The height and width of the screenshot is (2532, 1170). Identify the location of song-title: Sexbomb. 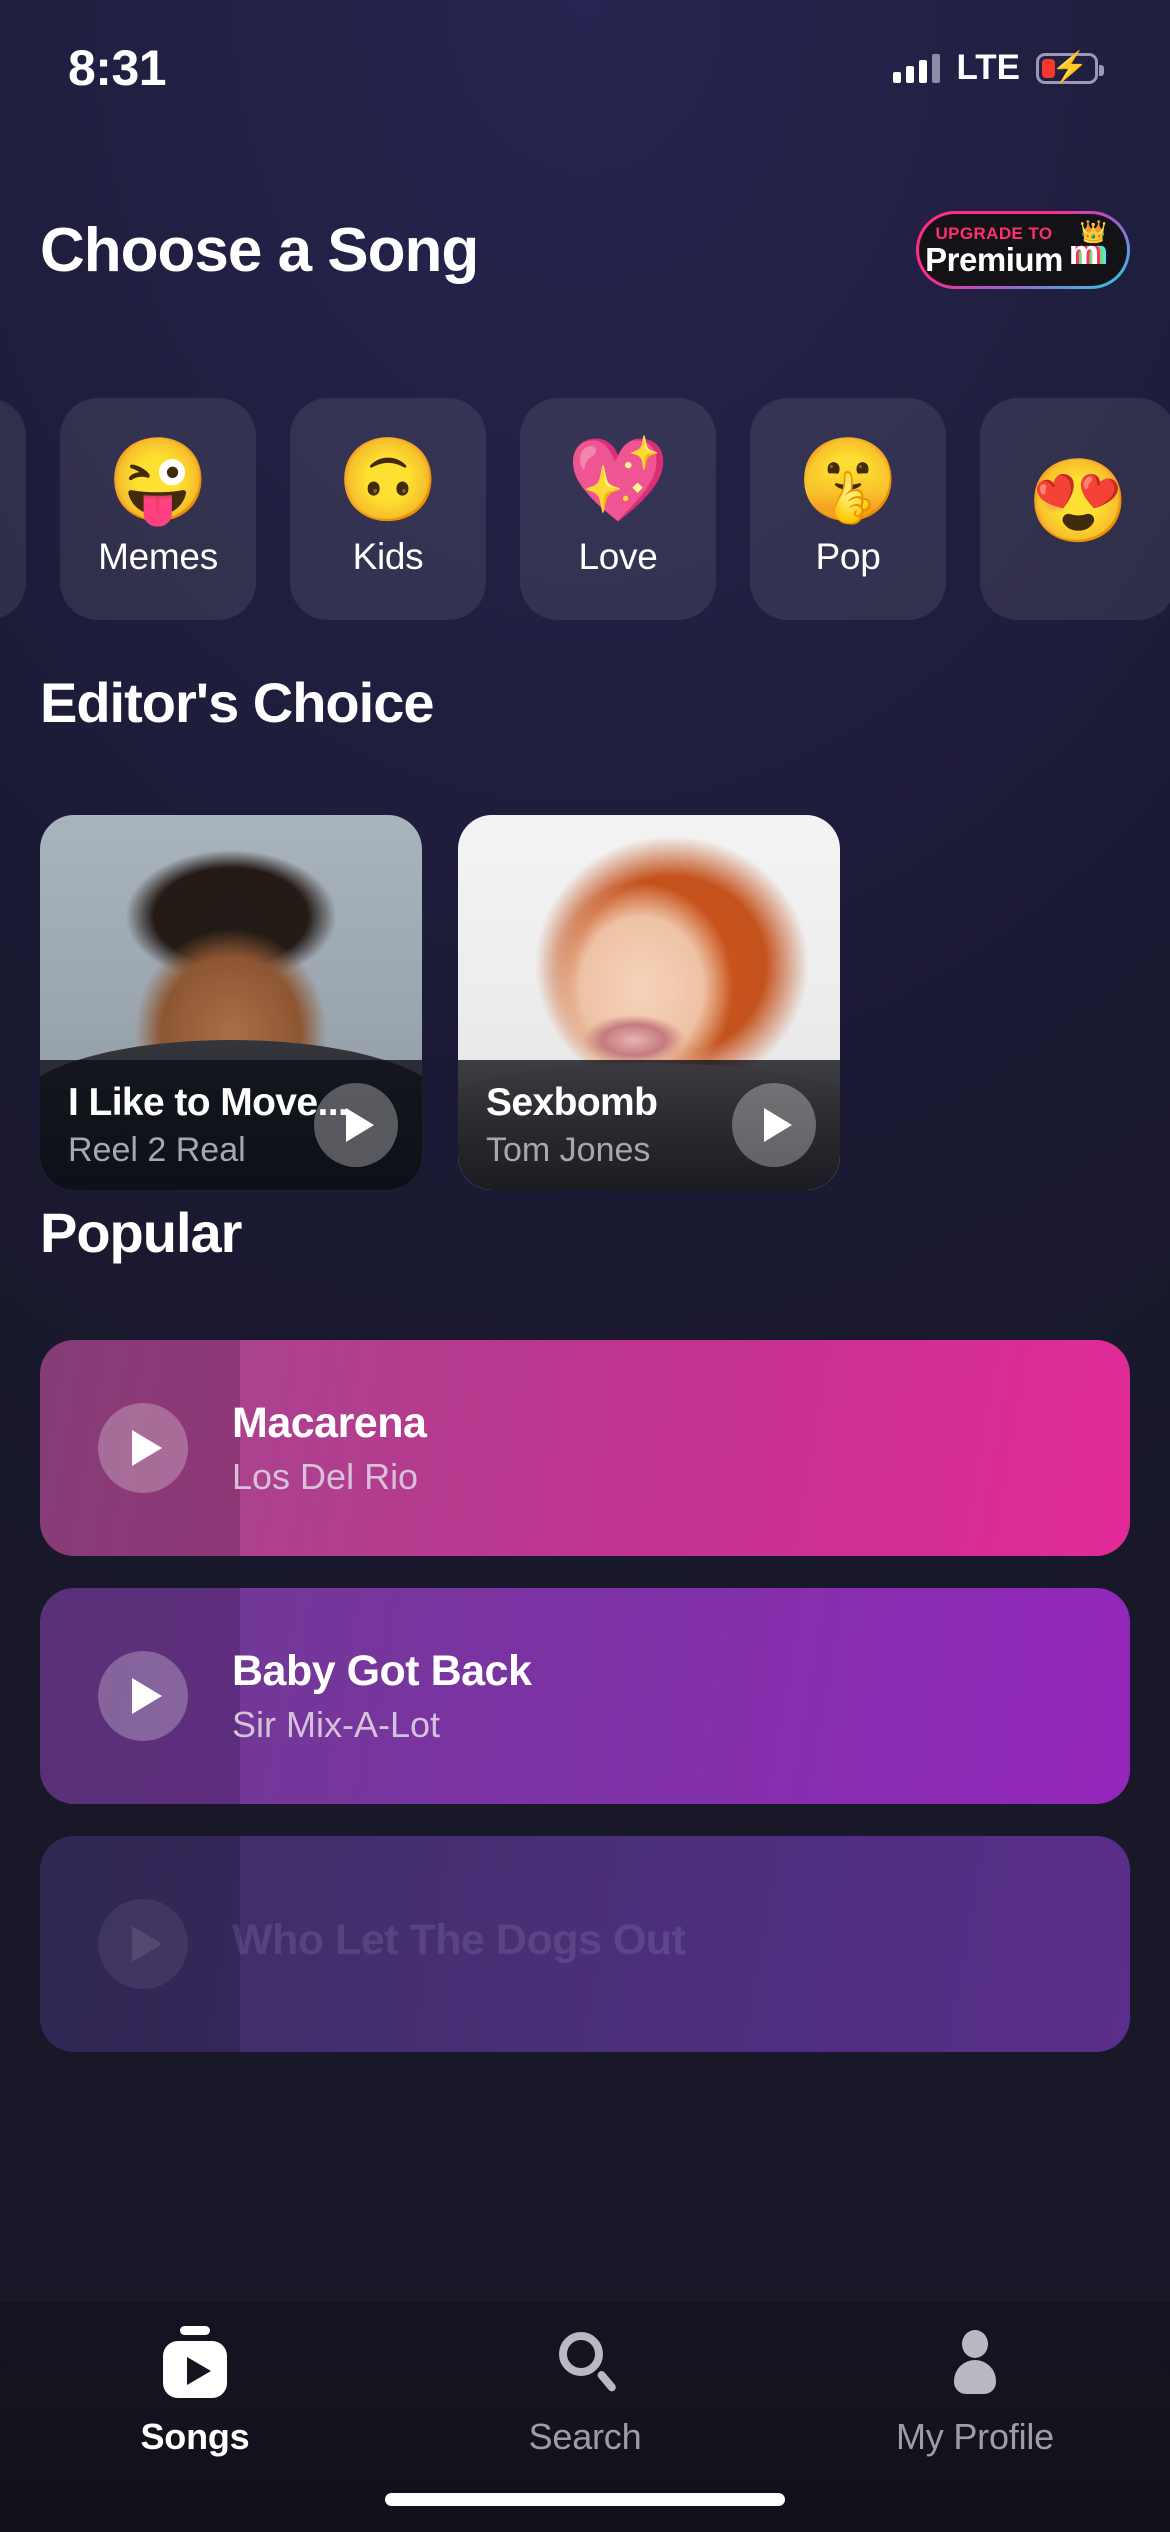
(572, 1102).